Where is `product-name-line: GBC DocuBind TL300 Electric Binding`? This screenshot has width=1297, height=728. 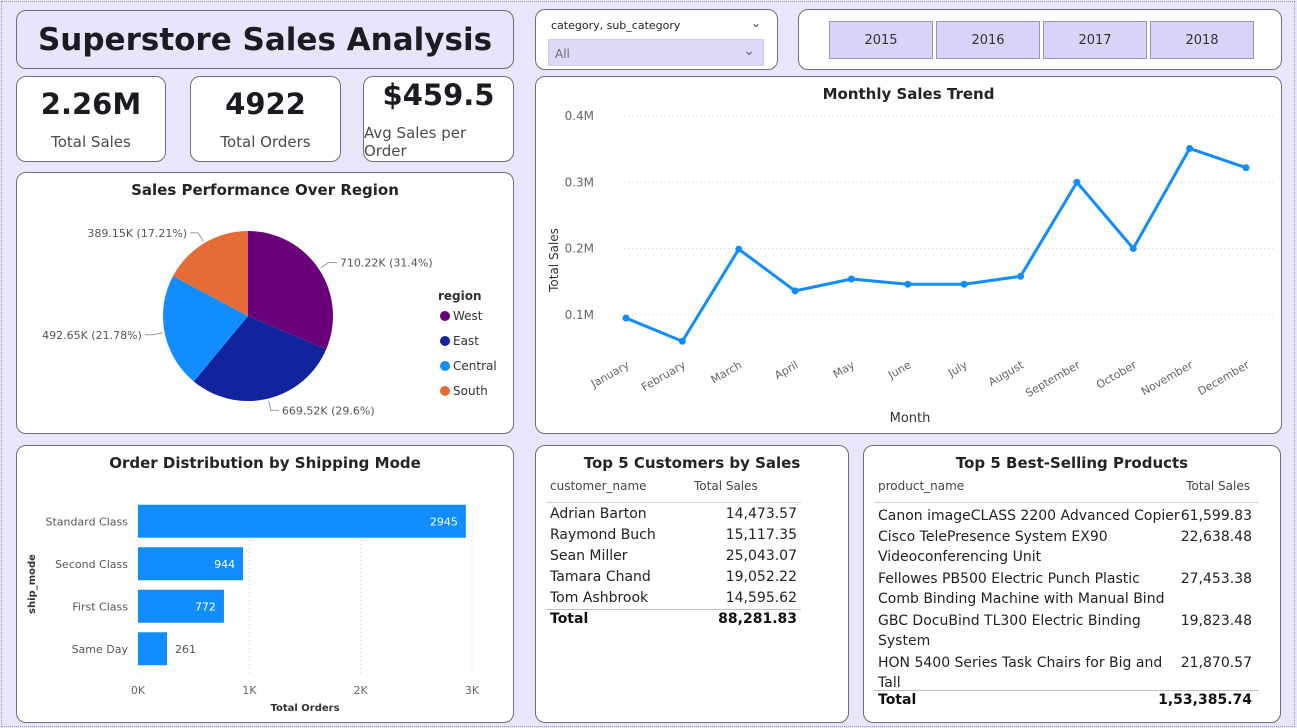 product-name-line: GBC DocuBind TL300 Electric Binding is located at coordinates (1009, 621).